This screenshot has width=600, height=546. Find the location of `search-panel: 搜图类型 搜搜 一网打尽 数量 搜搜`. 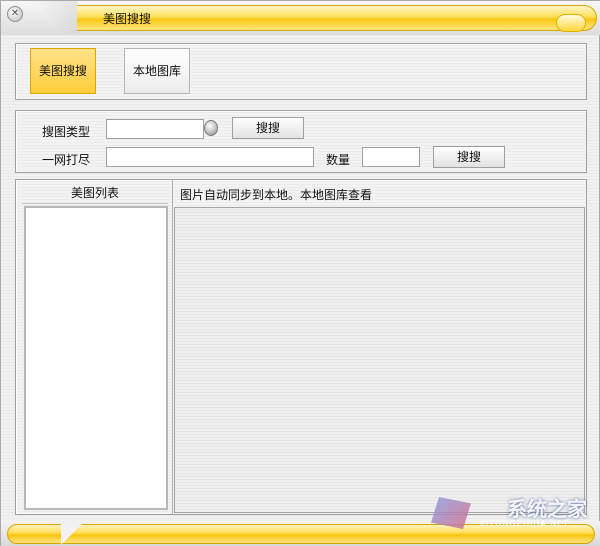

search-panel: 搜图类型 搜搜 一网打尽 数量 搜搜 is located at coordinates (301, 141).